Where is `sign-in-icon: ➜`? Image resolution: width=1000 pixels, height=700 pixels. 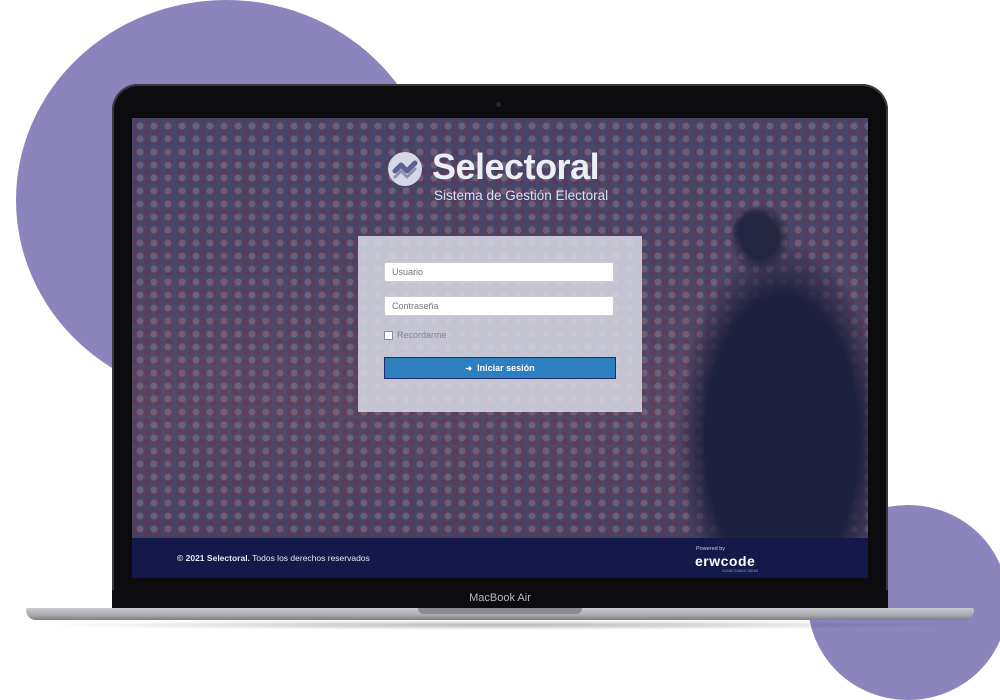 sign-in-icon: ➜ is located at coordinates (469, 368).